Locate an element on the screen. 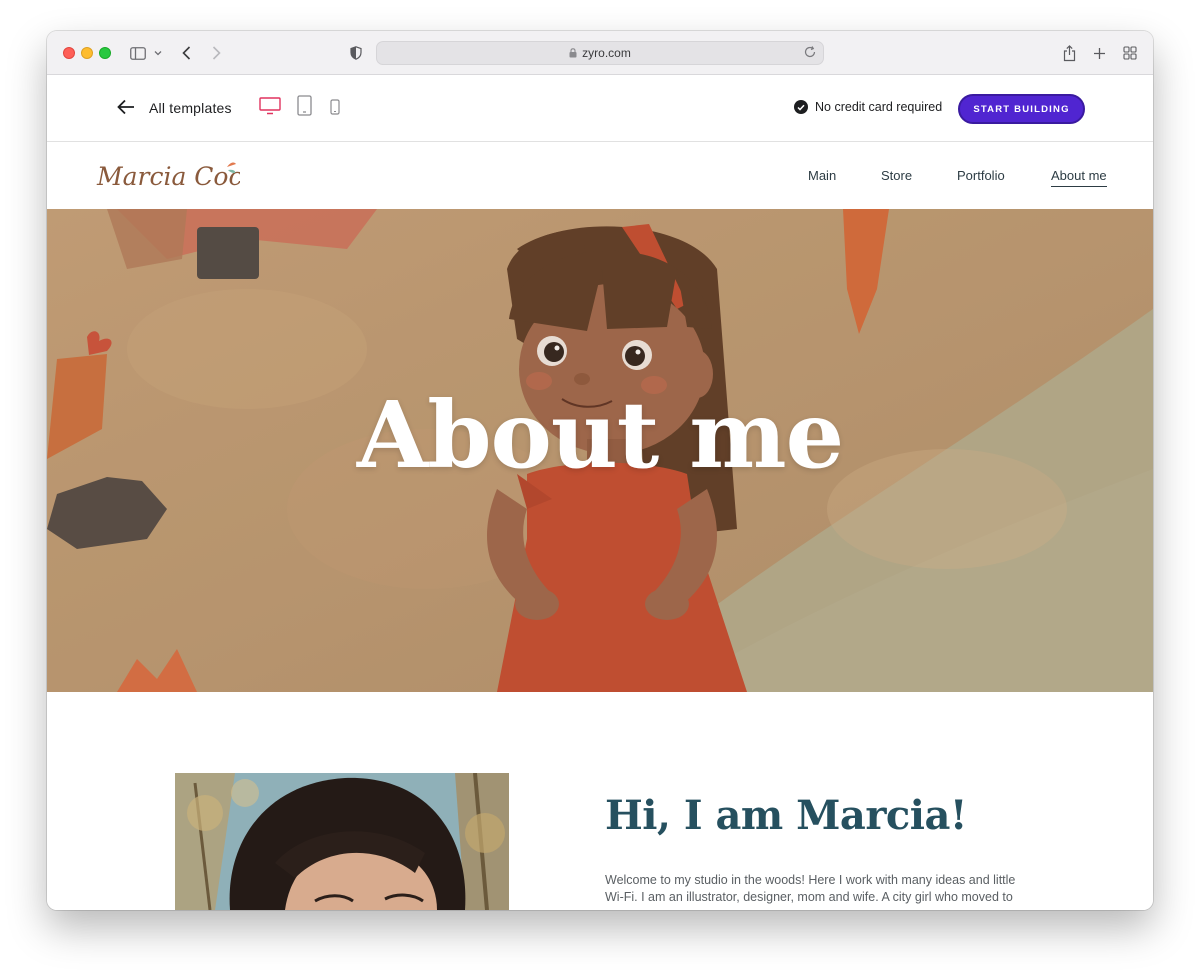 The image size is (1200, 972). hero-title: About me is located at coordinates (600, 435).